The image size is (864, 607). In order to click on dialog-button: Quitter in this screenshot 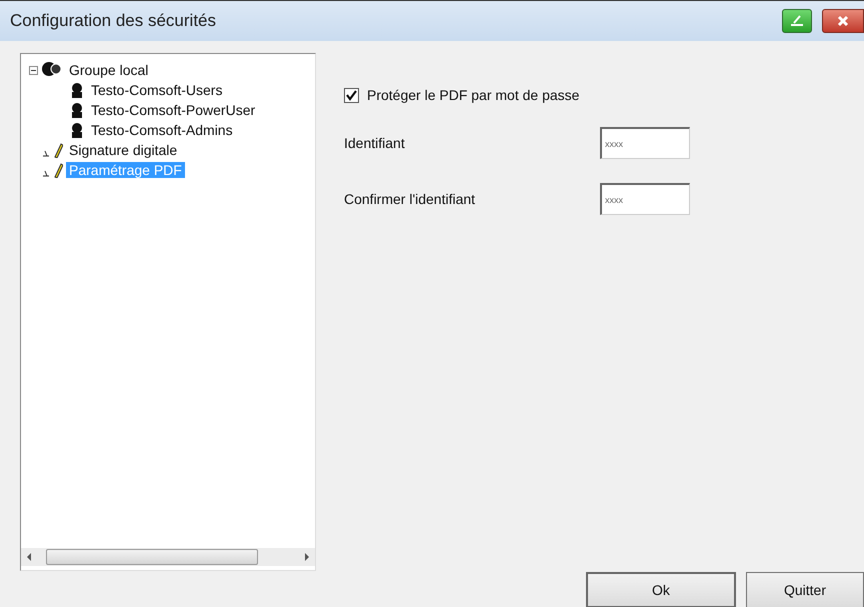, I will do `click(805, 589)`.